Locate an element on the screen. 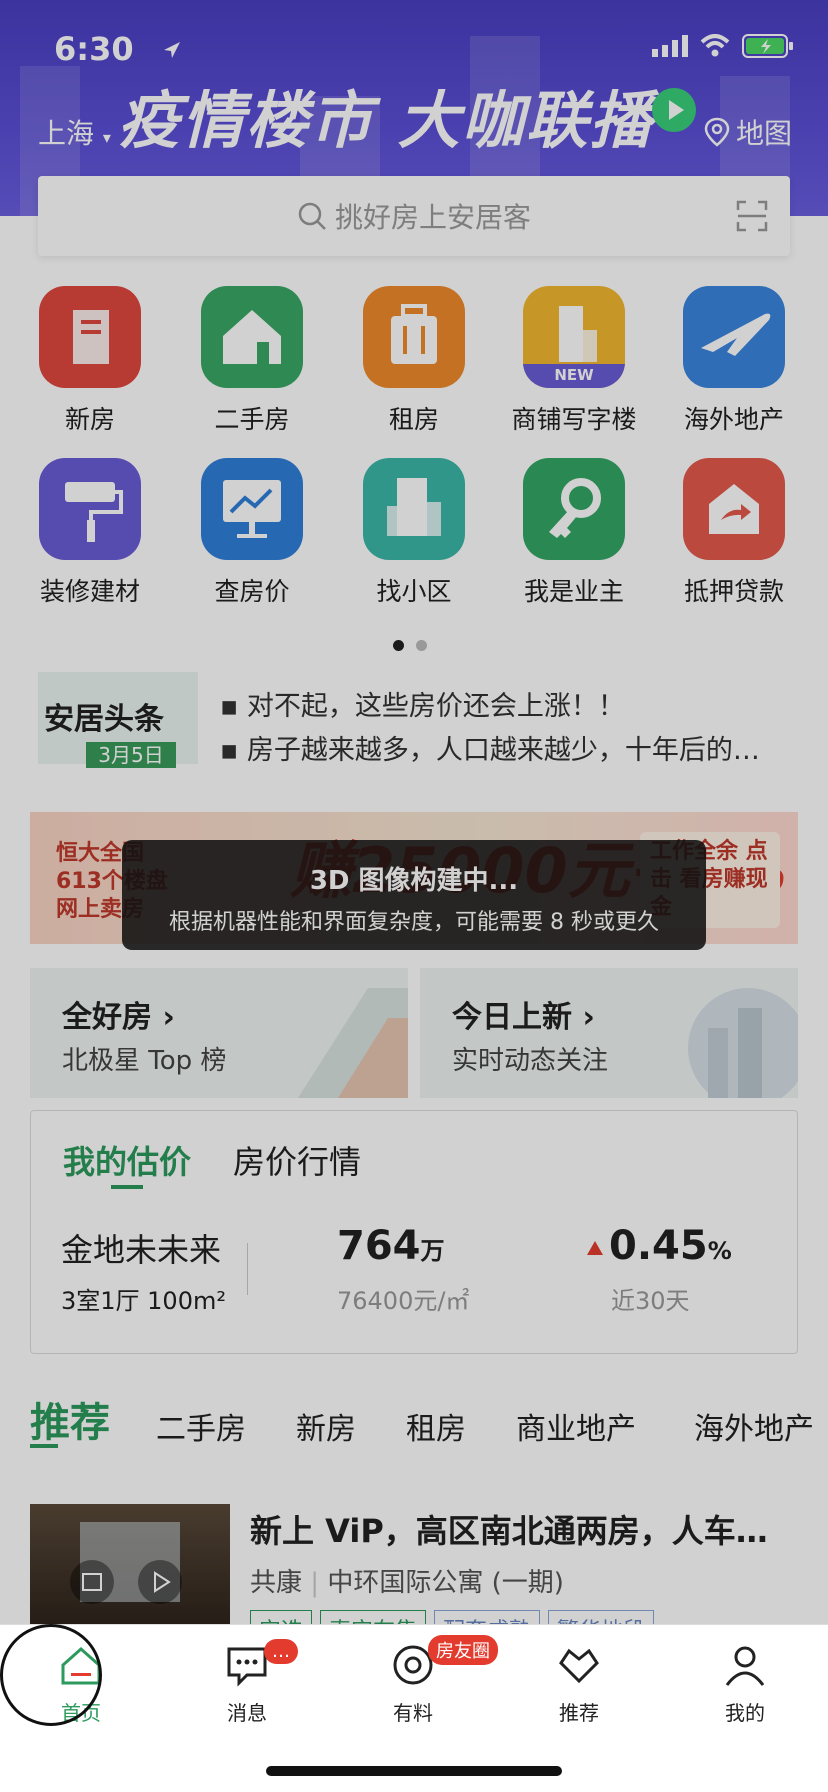 The width and height of the screenshot is (828, 1792). tab-label: 消息 is located at coordinates (247, 1713).